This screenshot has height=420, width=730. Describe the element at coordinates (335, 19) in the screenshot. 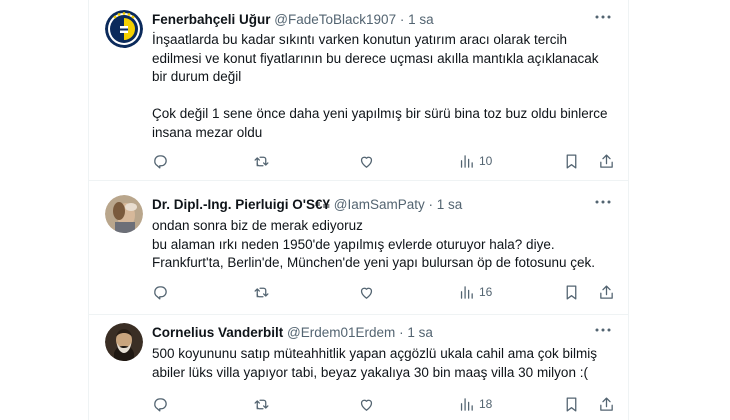

I see `author-handle: @FadeToBlack1907` at that location.